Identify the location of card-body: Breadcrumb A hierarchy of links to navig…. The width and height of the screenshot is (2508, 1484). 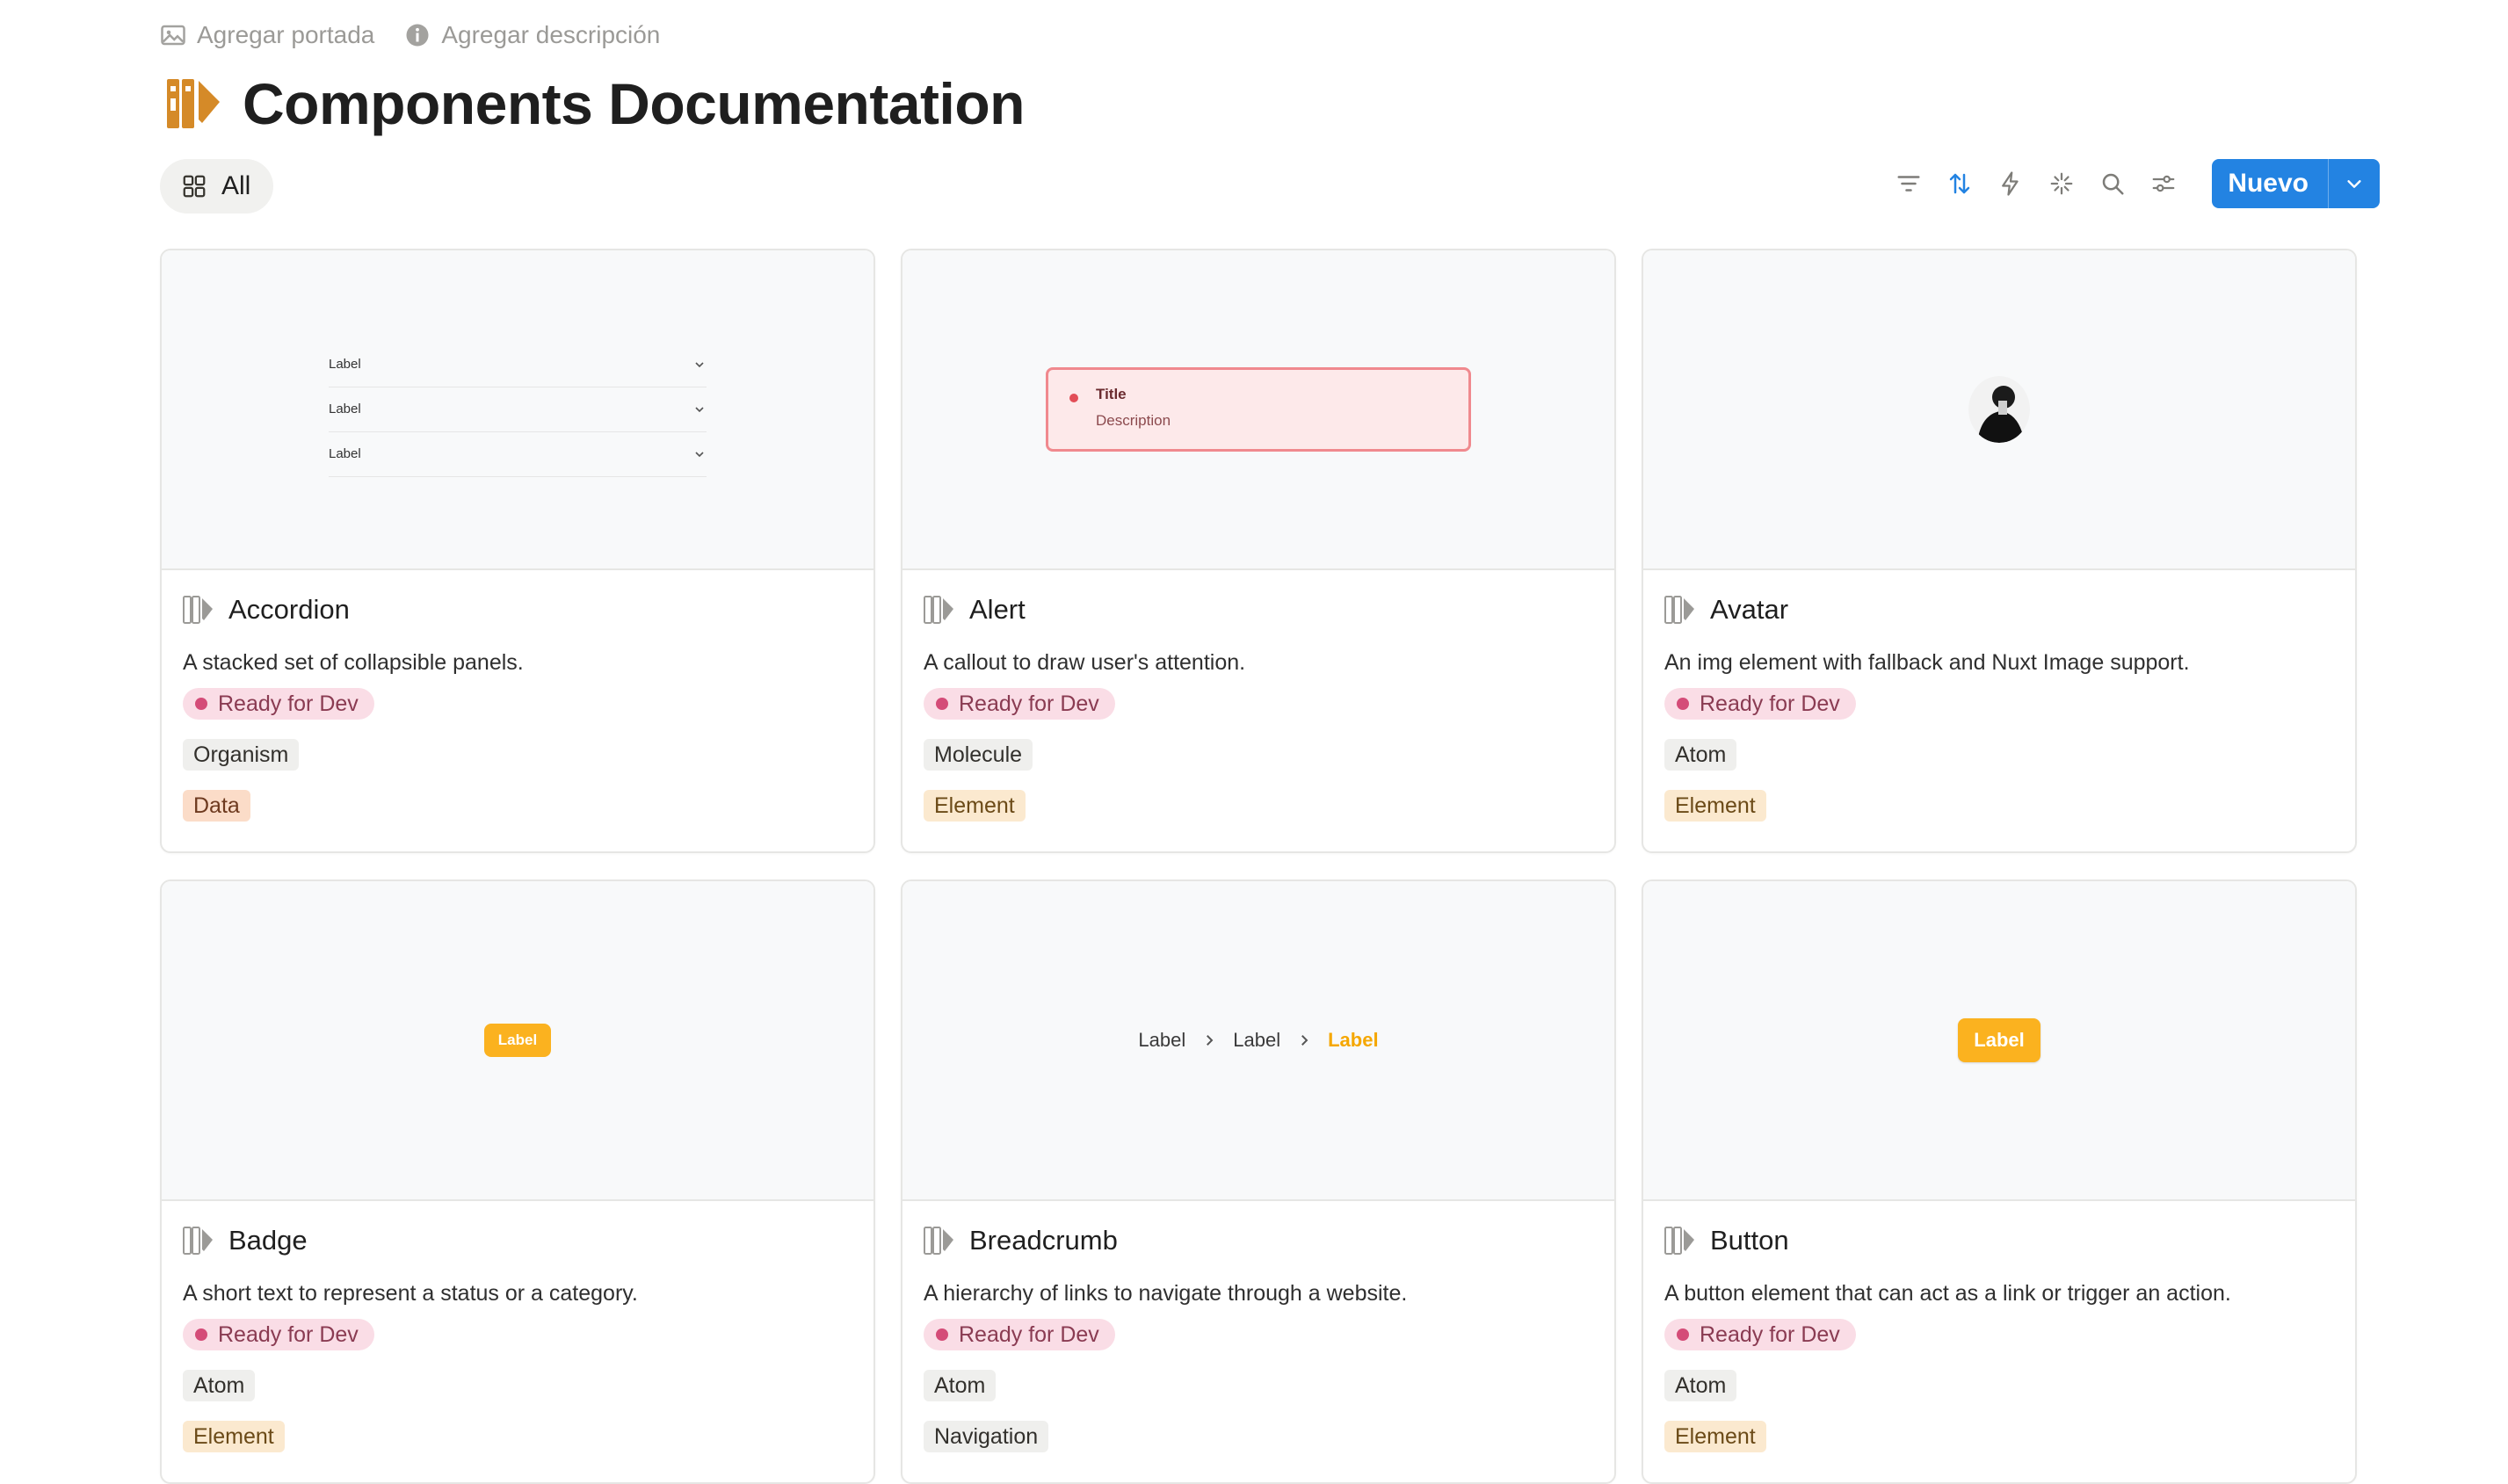
(1258, 1337).